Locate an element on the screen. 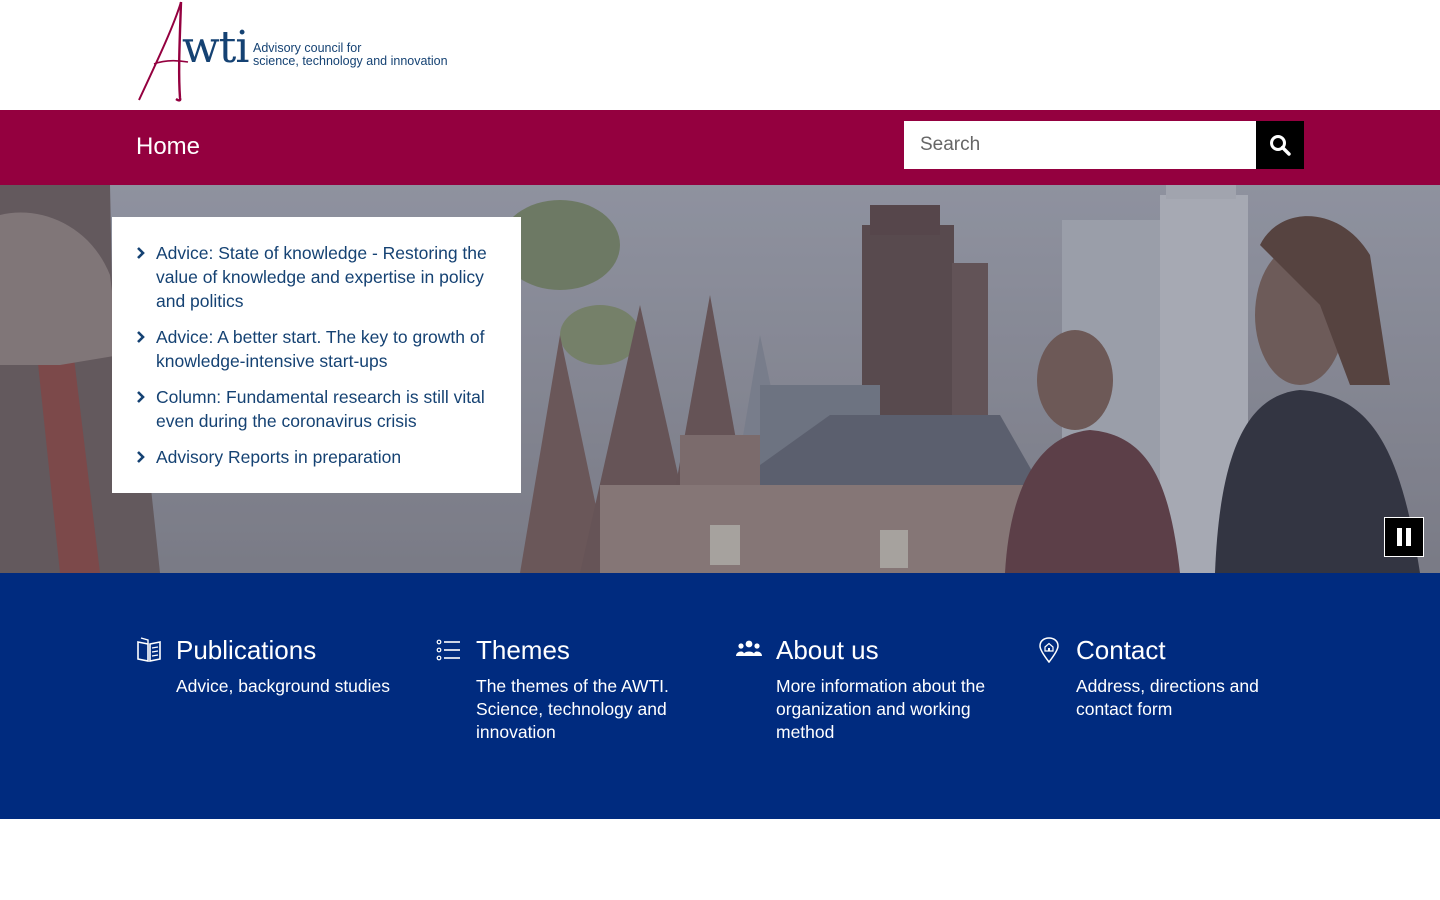 The image size is (1440, 900). search-icon is located at coordinates (1280, 145).